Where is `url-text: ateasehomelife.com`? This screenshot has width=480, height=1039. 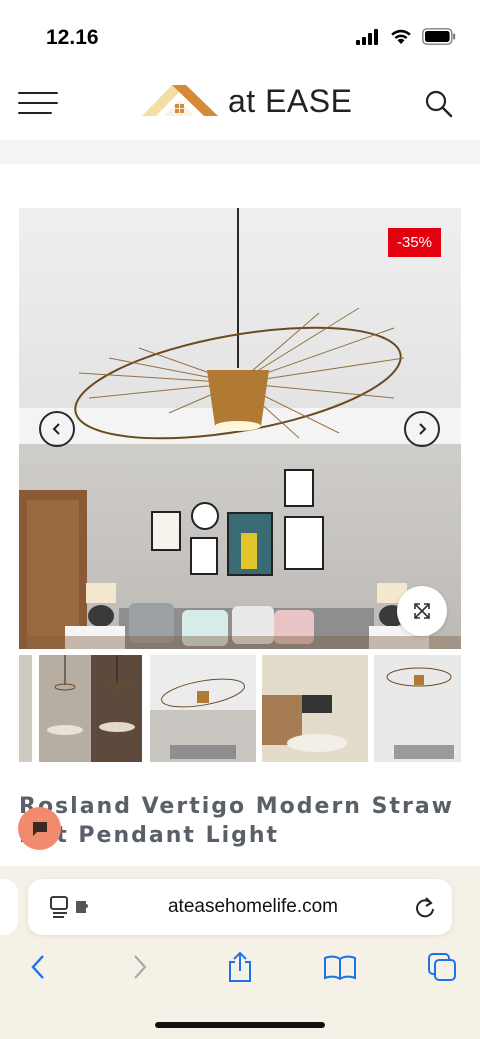
url-text: ateasehomelife.com is located at coordinates (253, 906).